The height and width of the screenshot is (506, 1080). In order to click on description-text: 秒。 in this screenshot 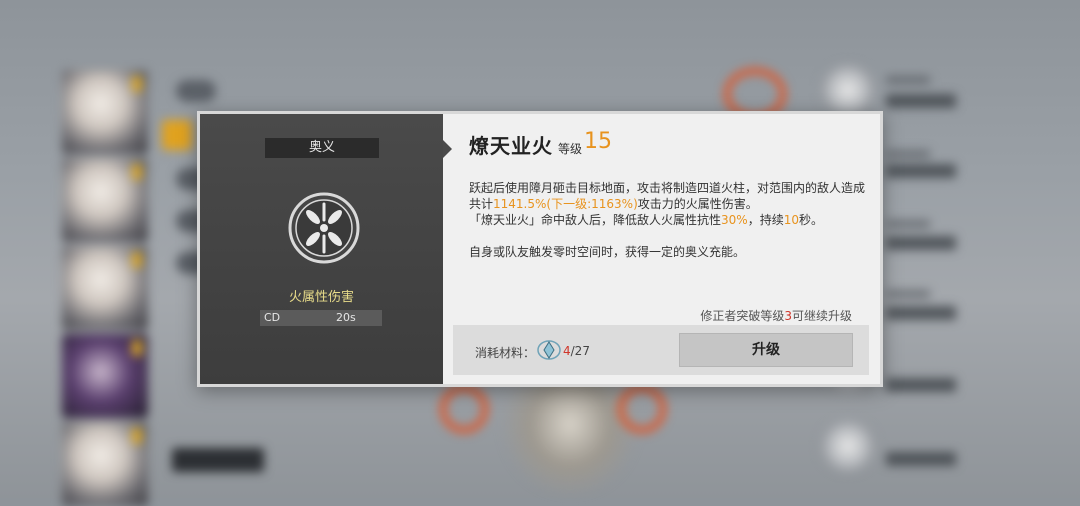, I will do `click(810, 220)`.